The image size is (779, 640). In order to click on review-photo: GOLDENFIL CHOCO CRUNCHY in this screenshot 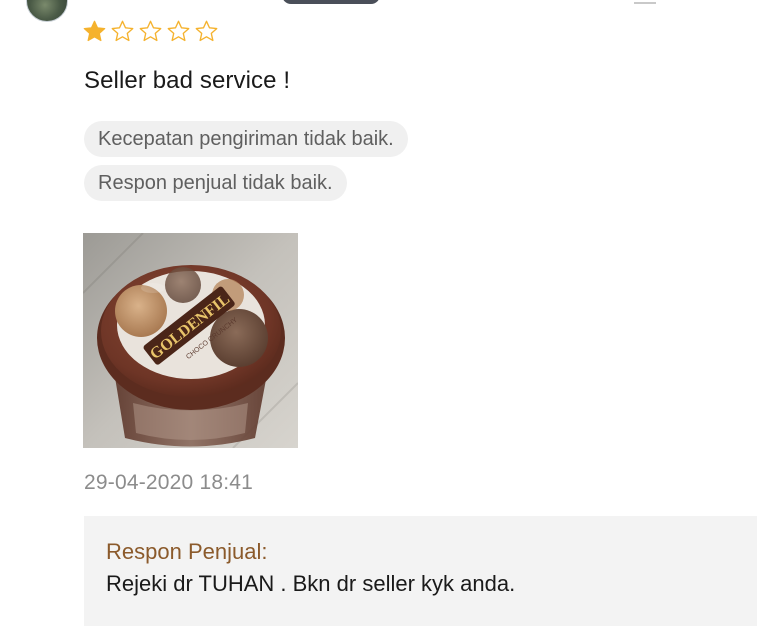, I will do `click(190, 340)`.